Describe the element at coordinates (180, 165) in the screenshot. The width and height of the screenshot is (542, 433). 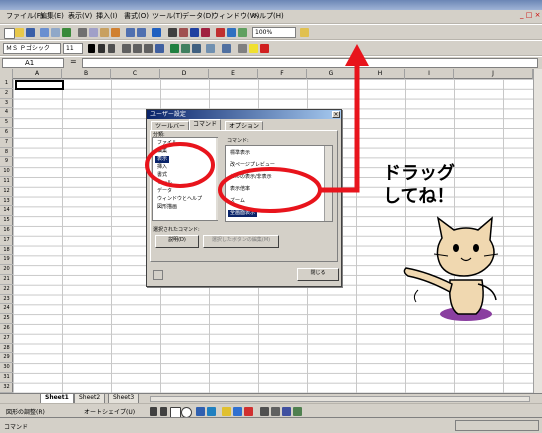
I see `highlight-circle-category` at that location.